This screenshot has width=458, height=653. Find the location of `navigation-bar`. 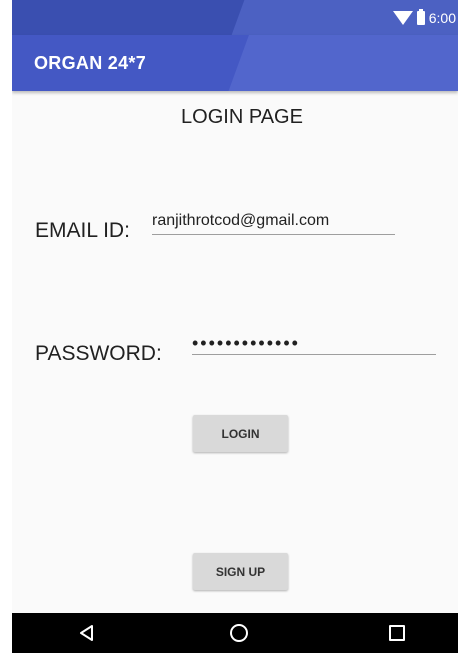

navigation-bar is located at coordinates (235, 633).